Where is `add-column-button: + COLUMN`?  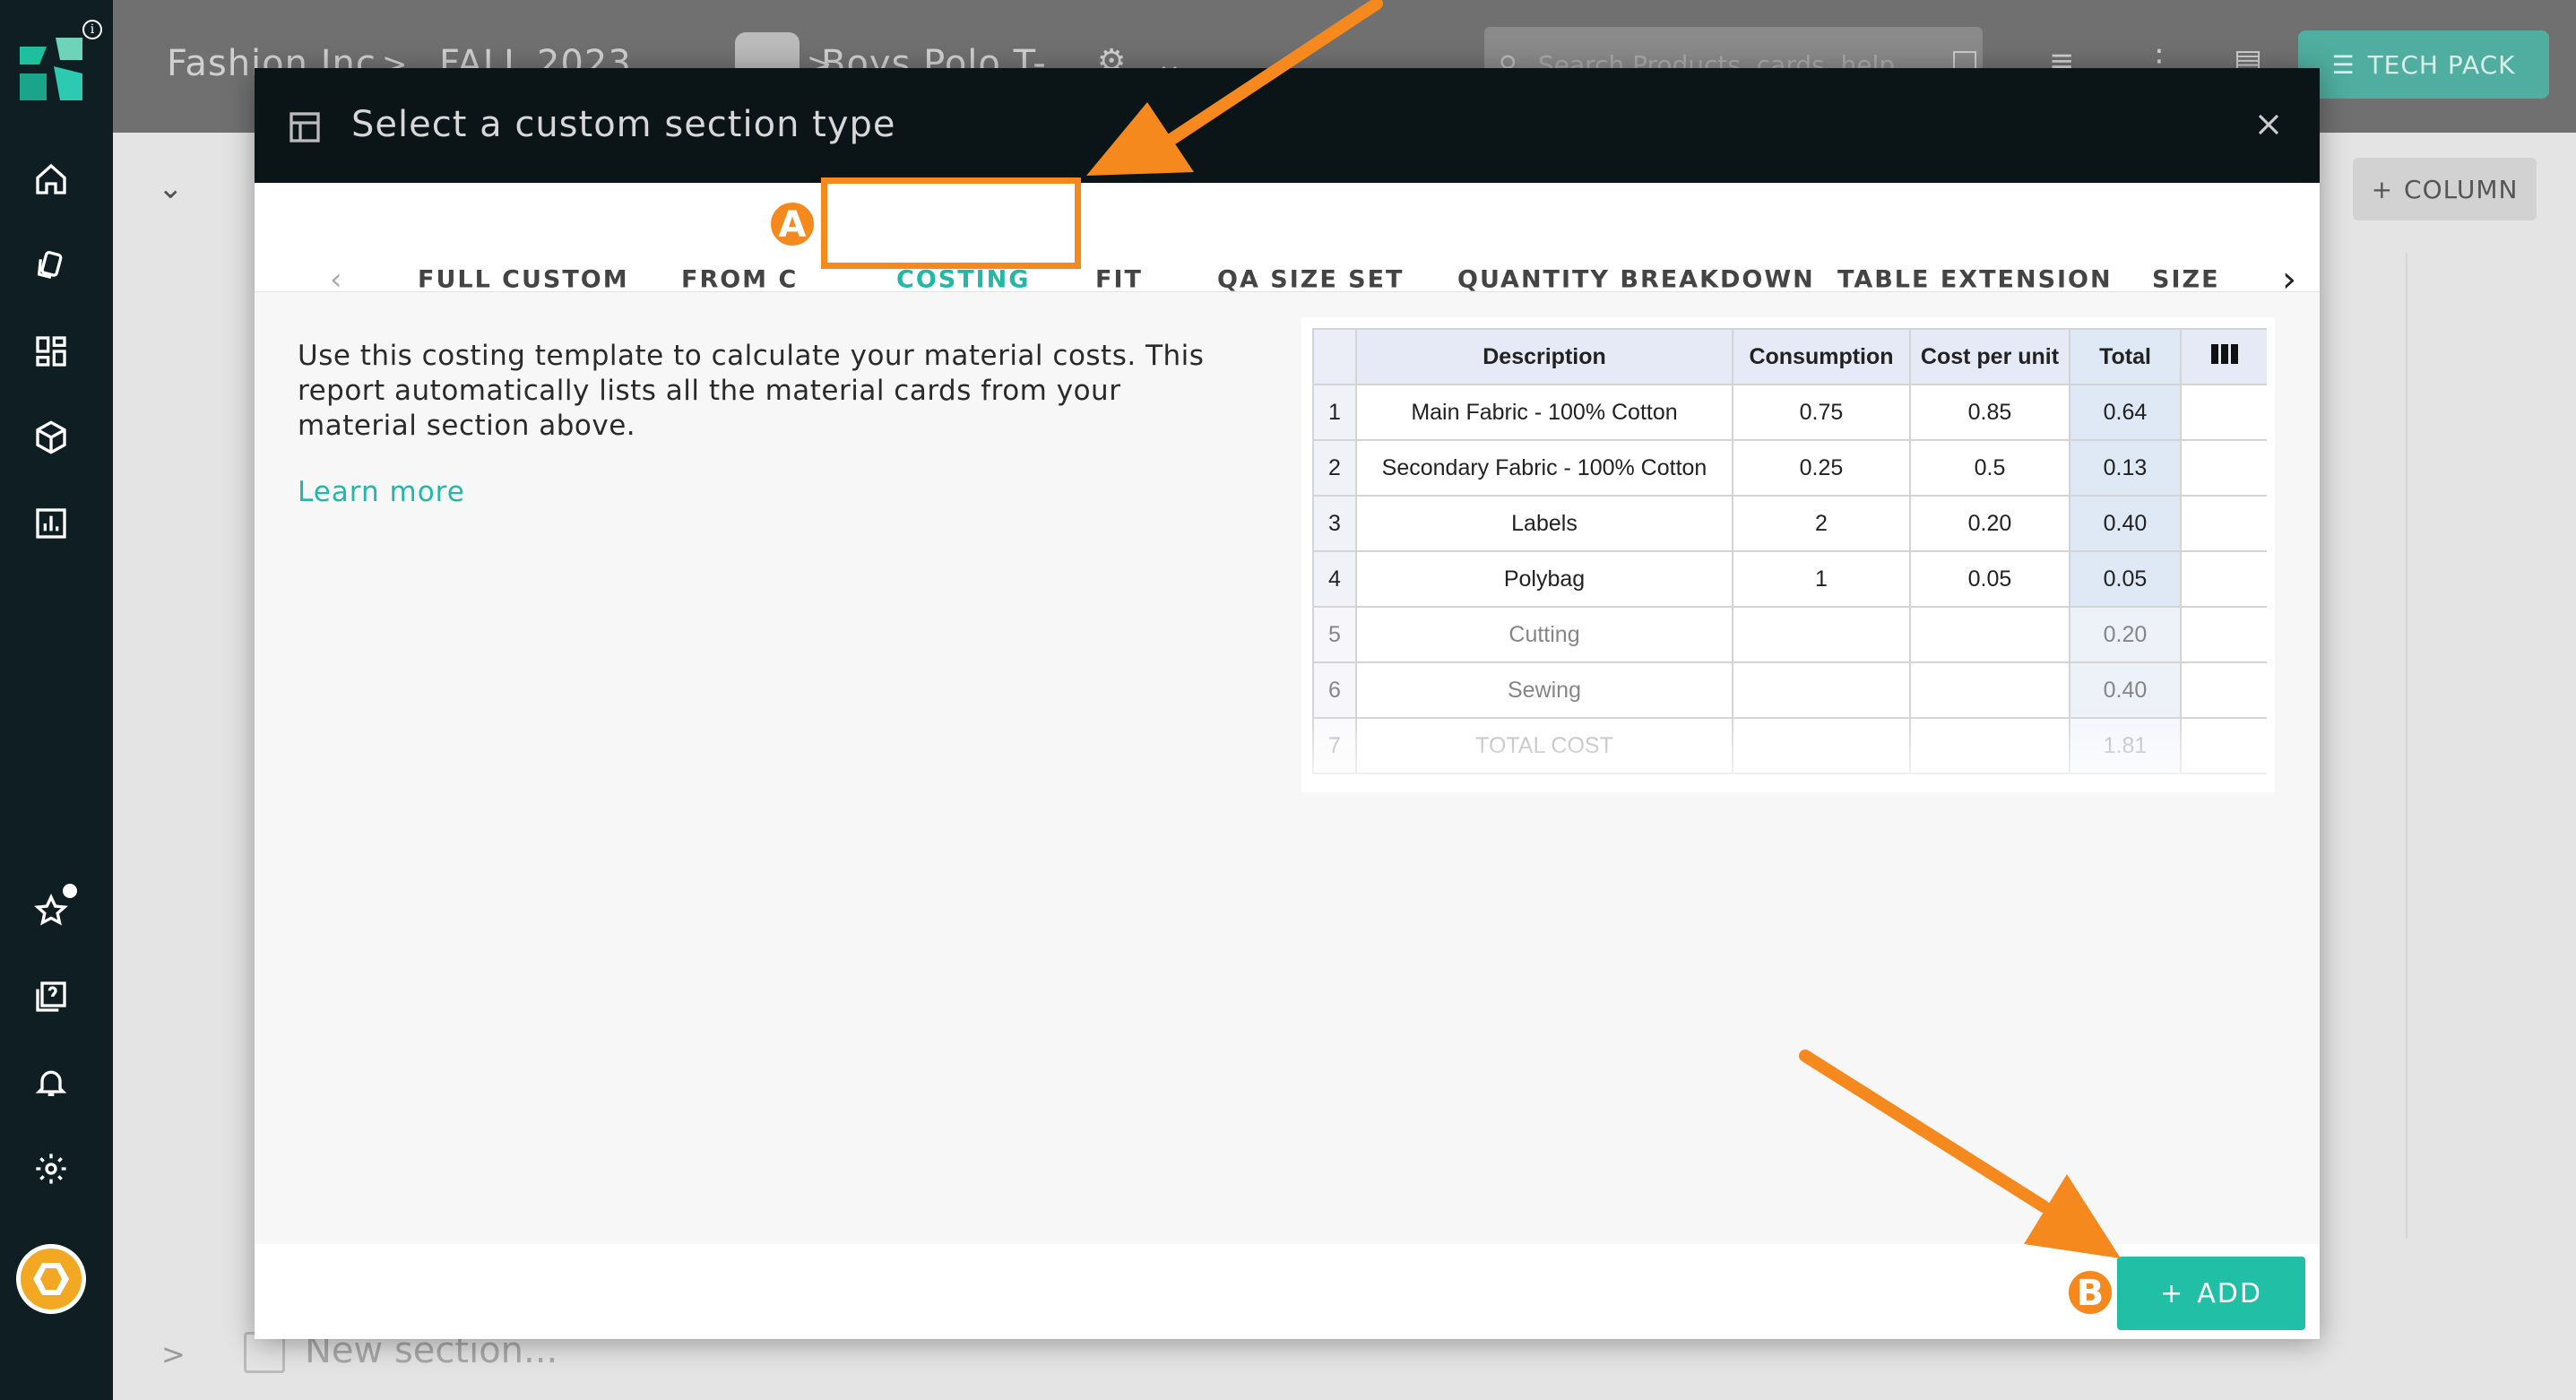 add-column-button: + COLUMN is located at coordinates (2445, 189).